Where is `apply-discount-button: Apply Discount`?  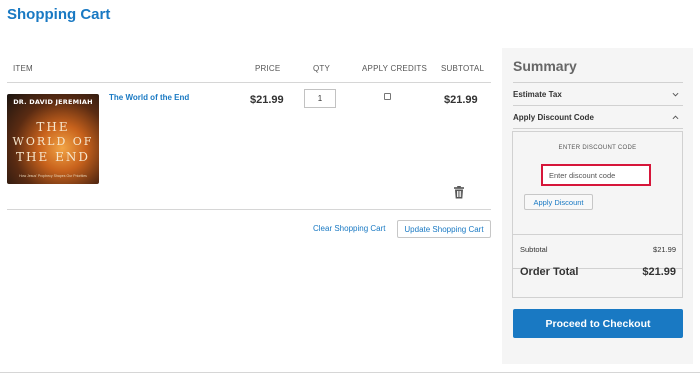
apply-discount-button: Apply Discount is located at coordinates (558, 202).